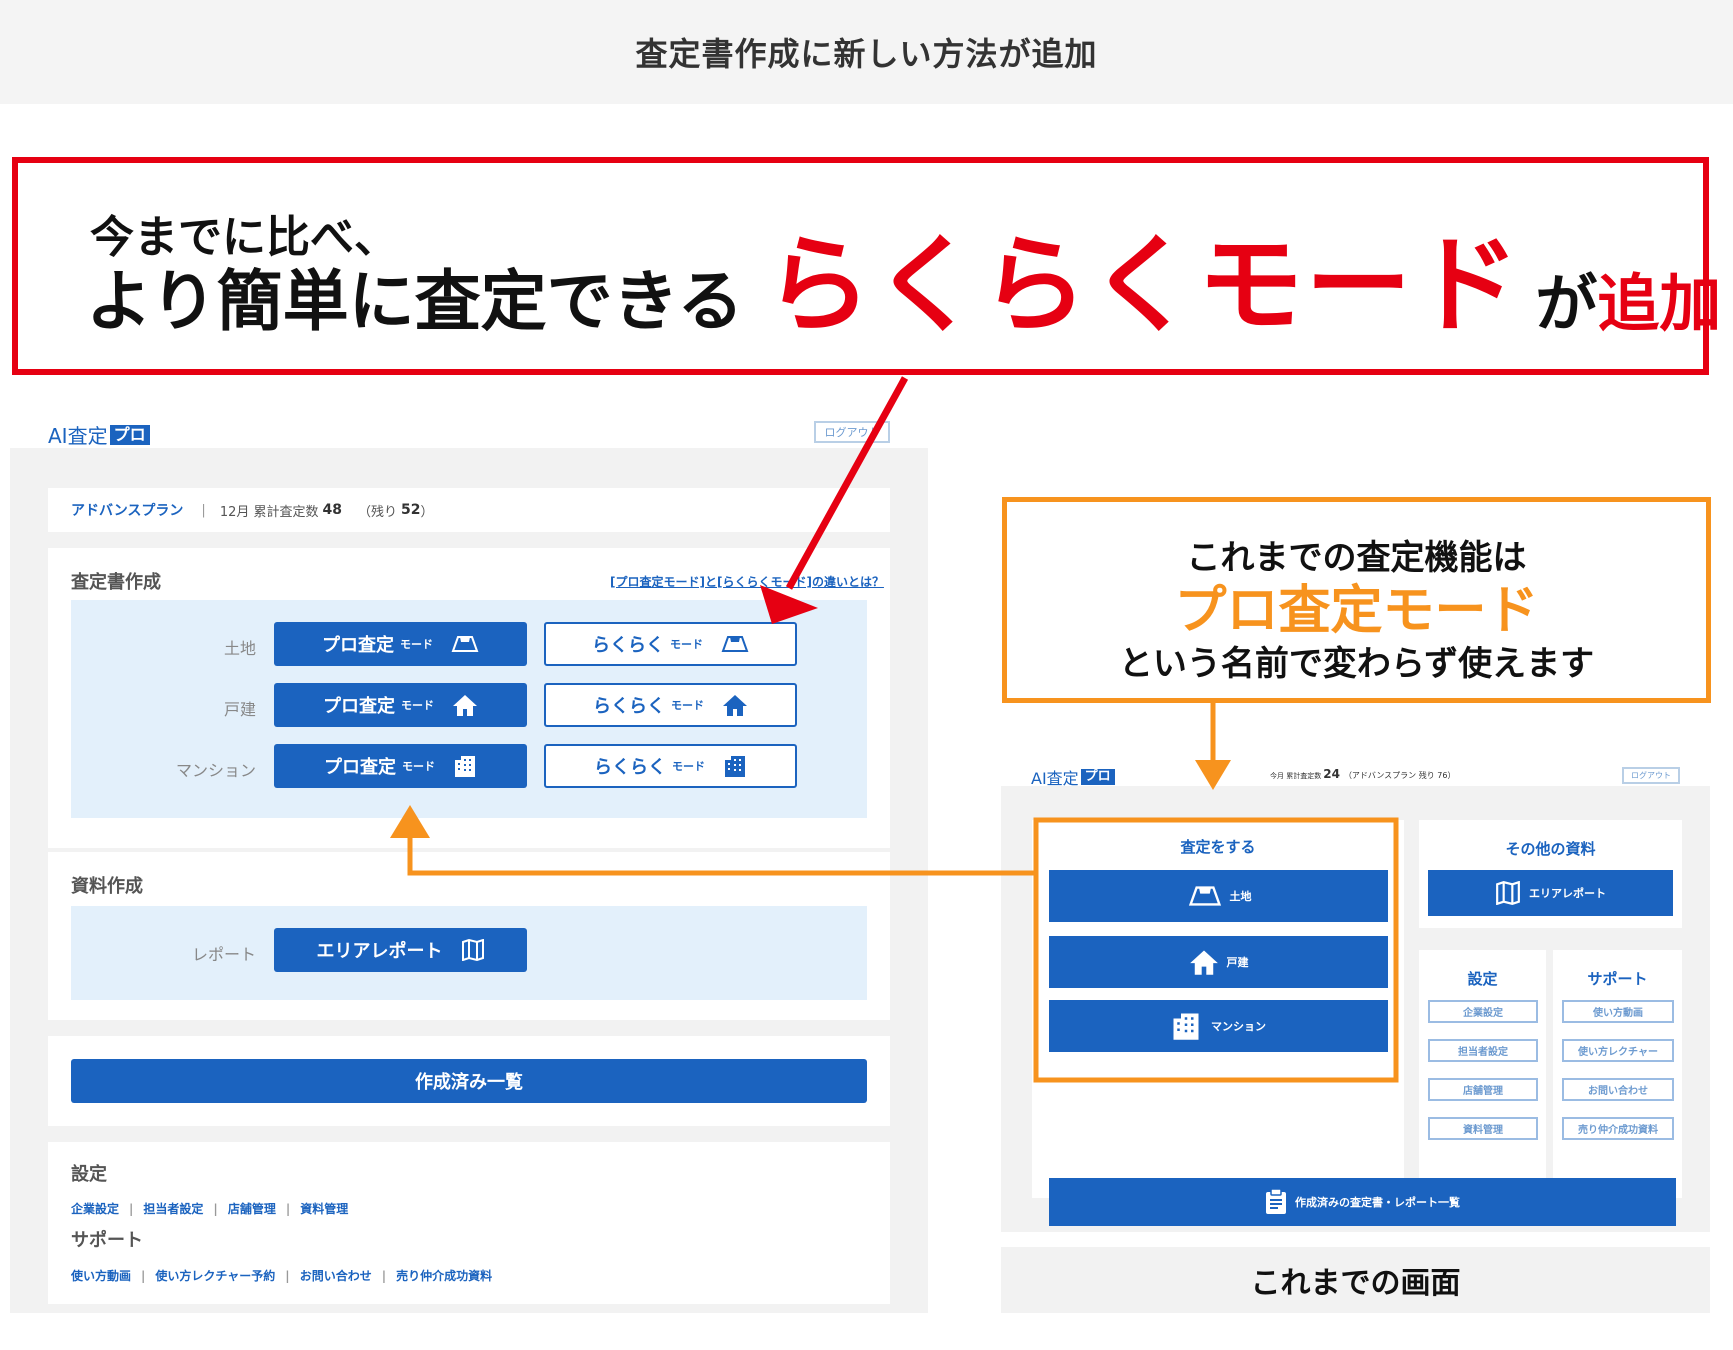 Image resolution: width=1733 pixels, height=1350 pixels. What do you see at coordinates (332, 510) in the screenshot?
I see `plan-count-value: 48` at bounding box center [332, 510].